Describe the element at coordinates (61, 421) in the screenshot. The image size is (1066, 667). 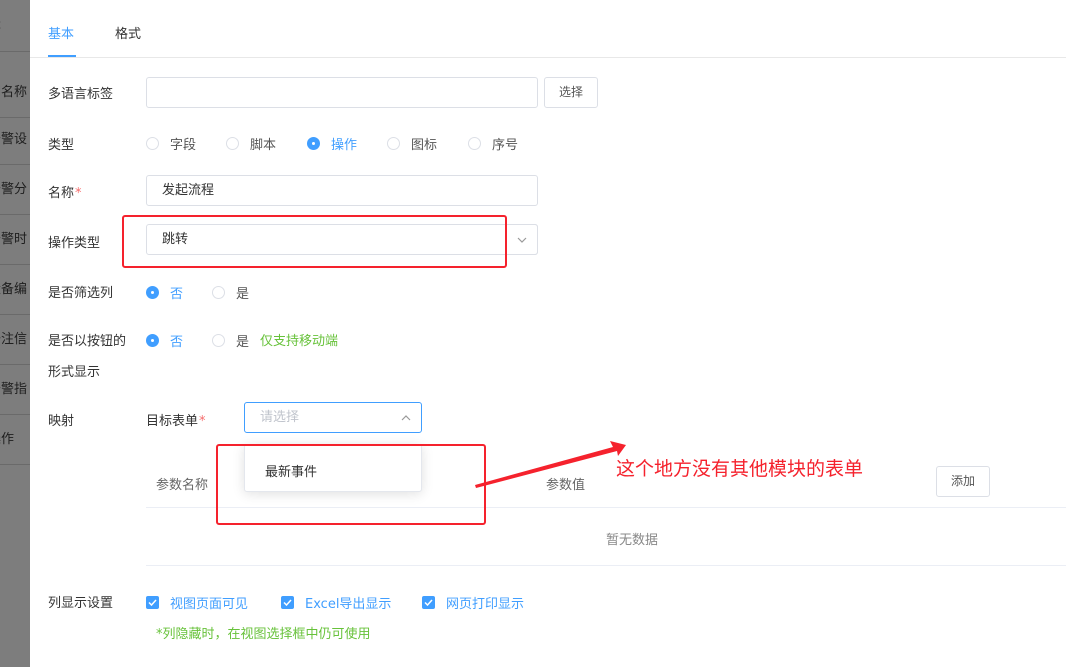
I see `mapping-label: 映射` at that location.